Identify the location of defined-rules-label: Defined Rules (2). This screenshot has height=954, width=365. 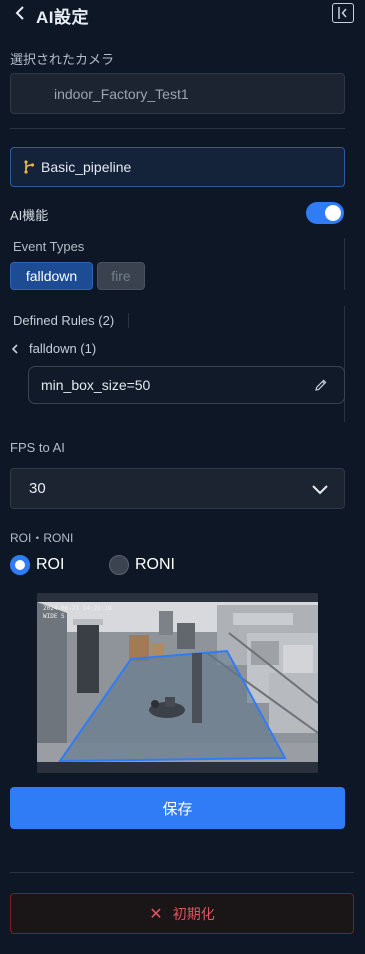
(64, 320).